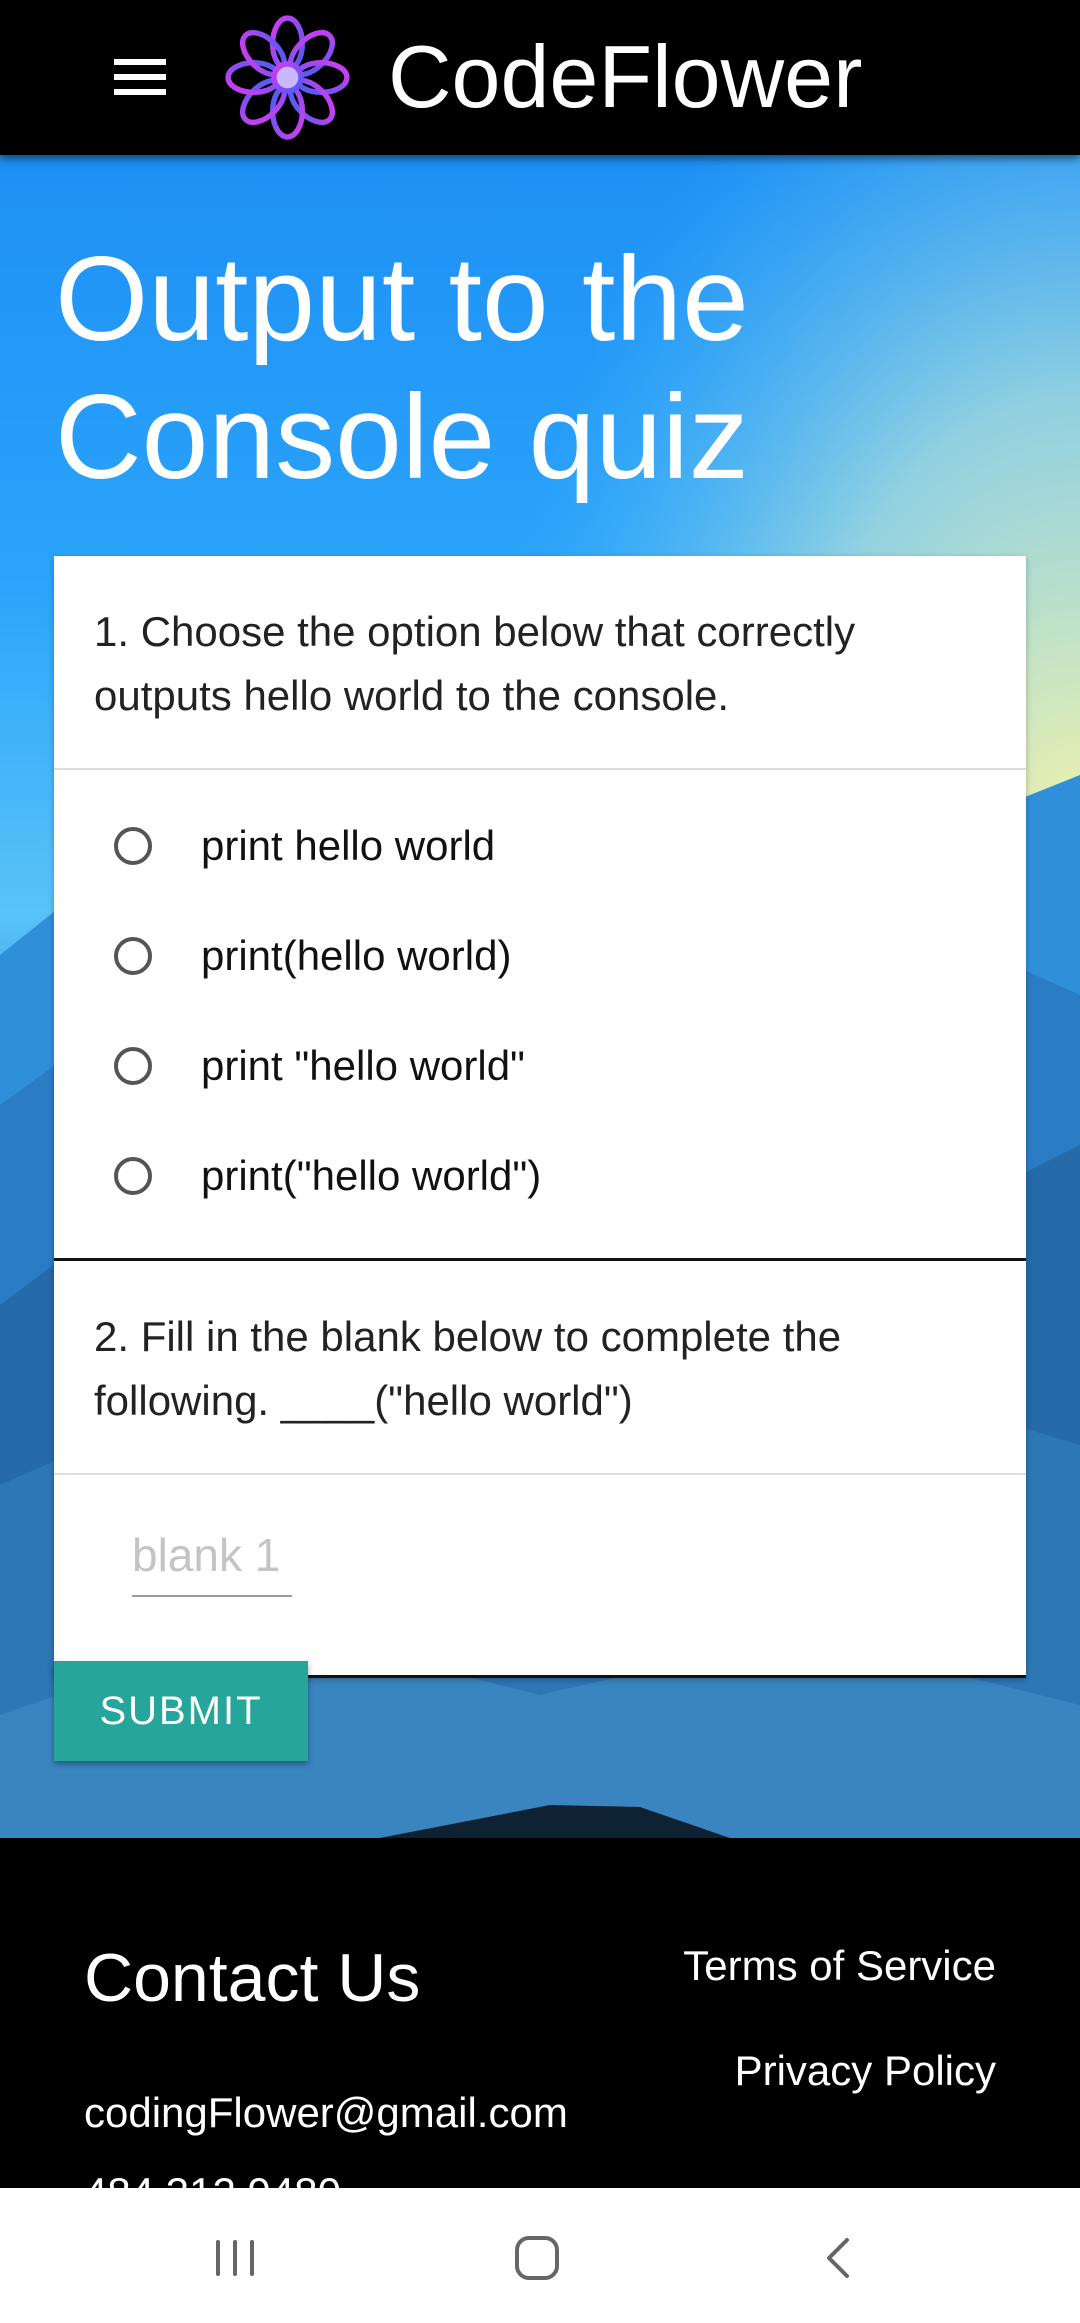 The image size is (1080, 2323). I want to click on recent-apps-icon, so click(235, 2258).